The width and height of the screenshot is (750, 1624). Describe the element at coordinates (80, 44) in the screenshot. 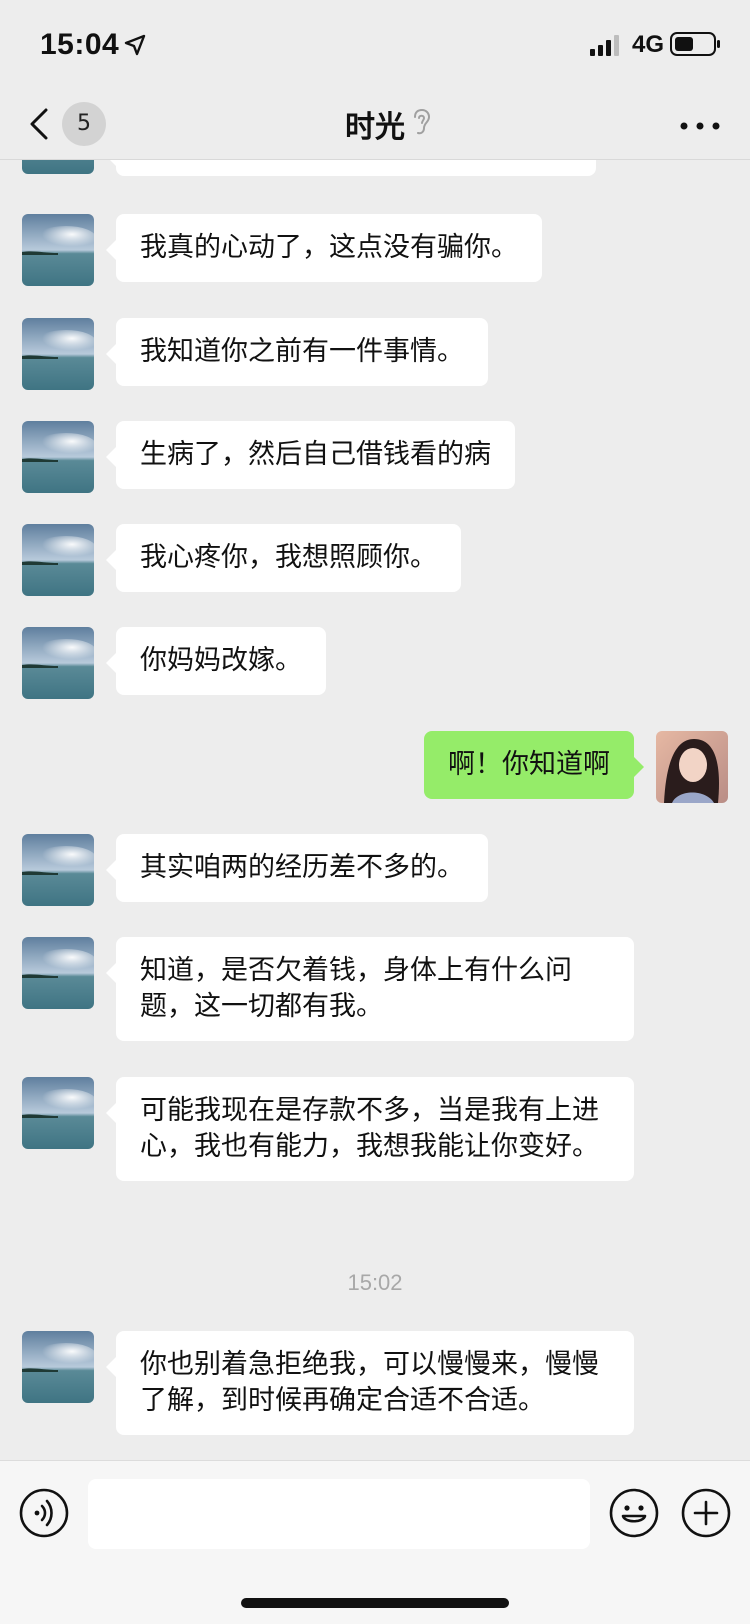

I see `status-time: 15:04` at that location.